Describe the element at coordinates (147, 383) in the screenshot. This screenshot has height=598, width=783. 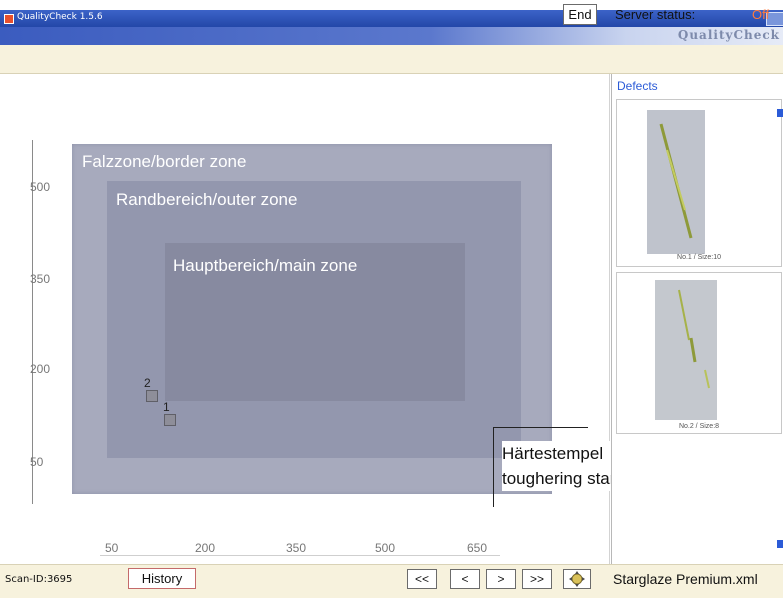
I see `defect-marker-number: 2` at that location.